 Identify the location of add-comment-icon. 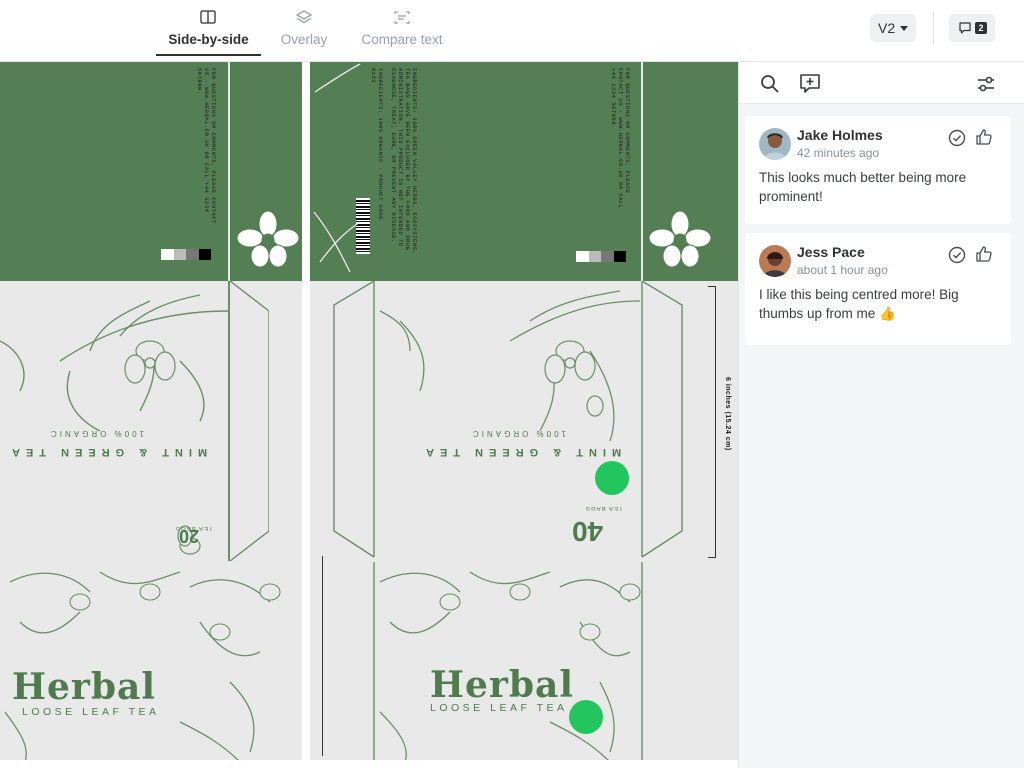
(810, 84).